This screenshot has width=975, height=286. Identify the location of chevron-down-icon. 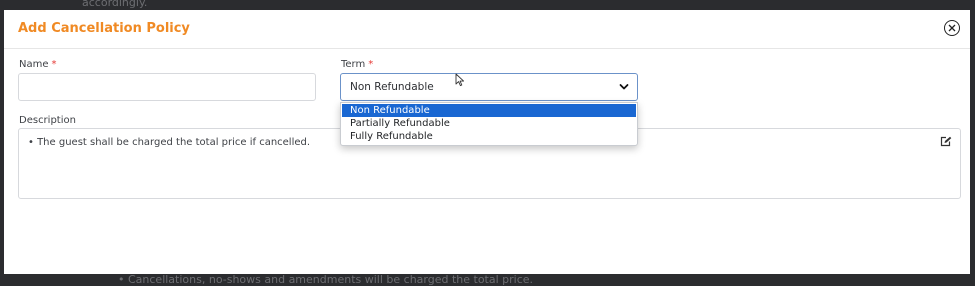
(624, 87).